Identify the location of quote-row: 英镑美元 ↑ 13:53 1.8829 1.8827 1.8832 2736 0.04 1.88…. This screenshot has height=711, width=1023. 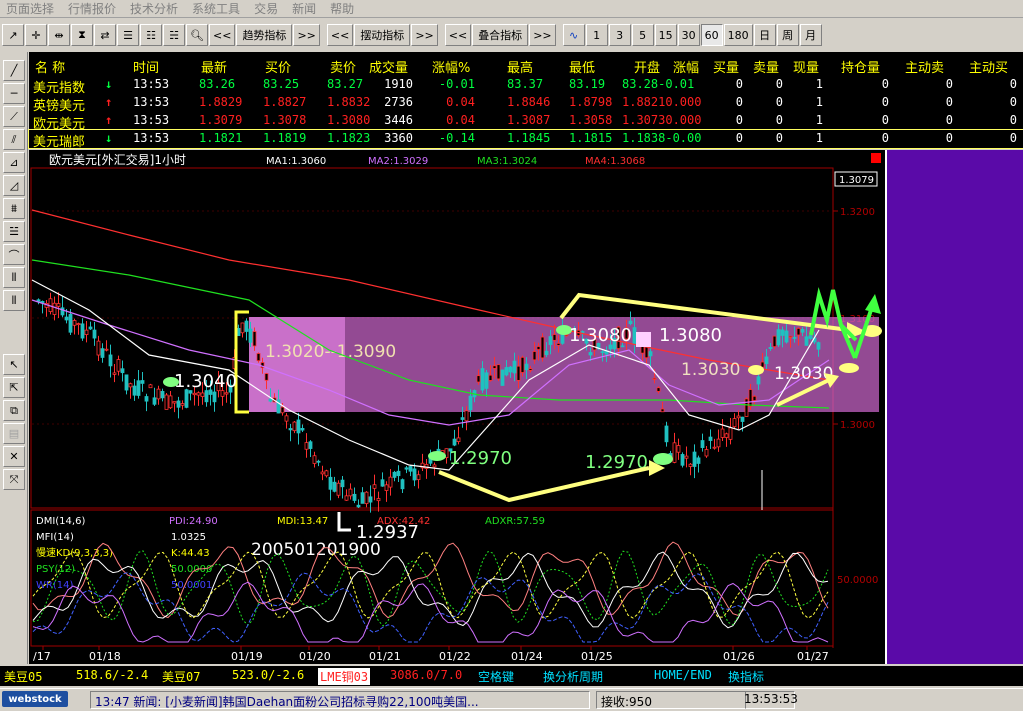
(526, 104).